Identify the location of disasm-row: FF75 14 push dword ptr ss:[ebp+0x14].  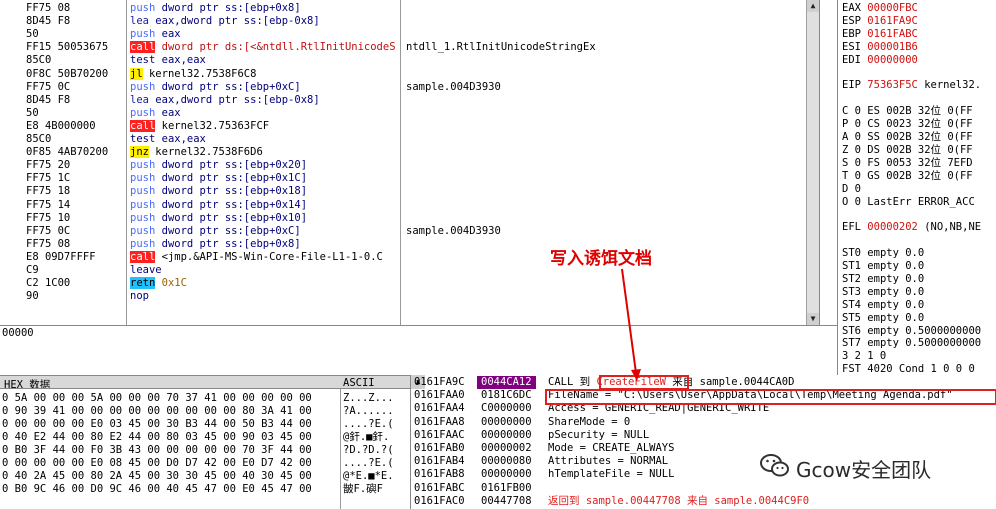
(409, 205).